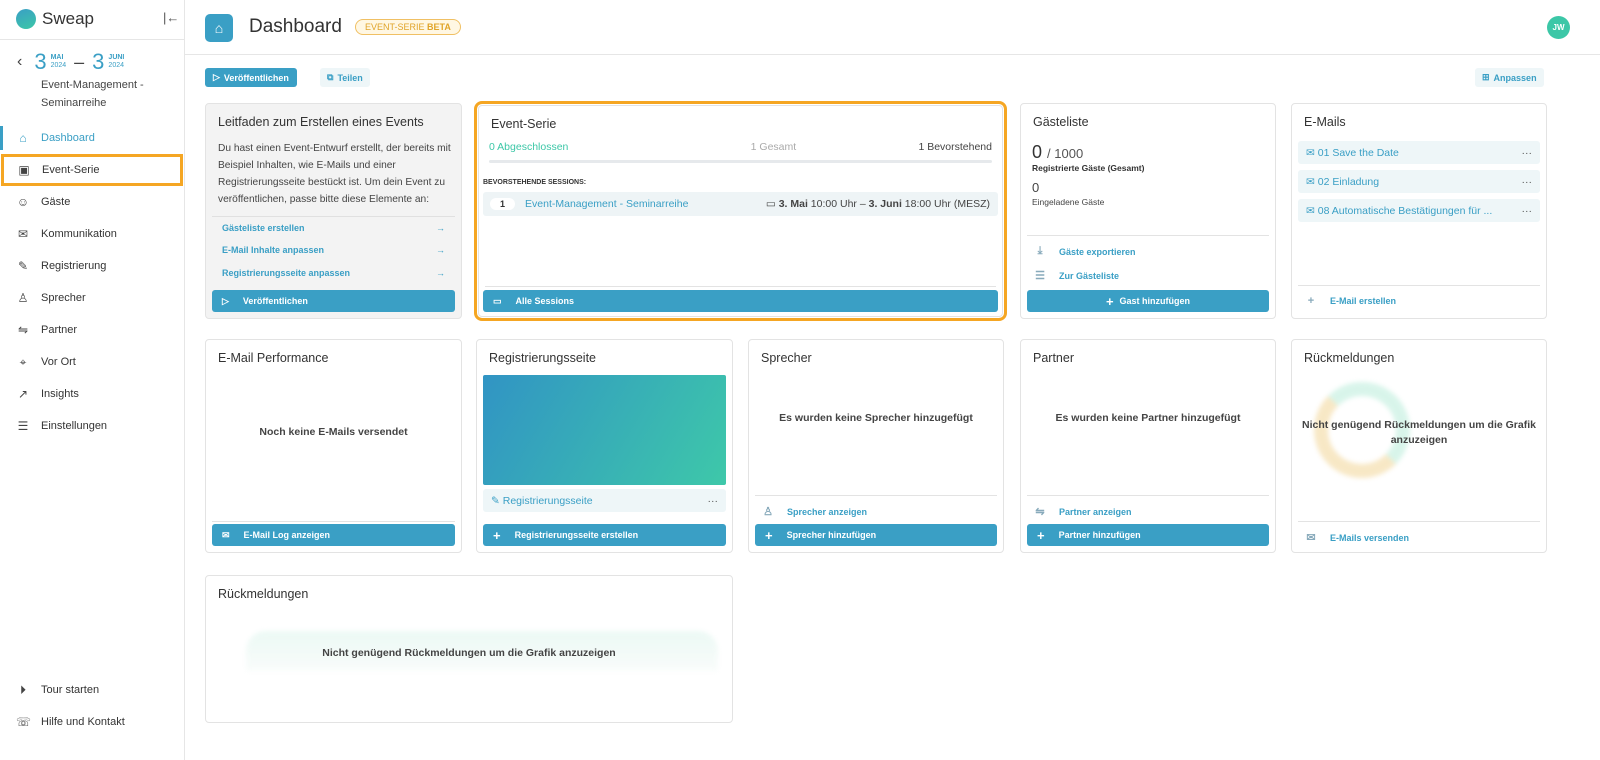 The height and width of the screenshot is (760, 1600). I want to click on home-icon: ⌂, so click(219, 28).